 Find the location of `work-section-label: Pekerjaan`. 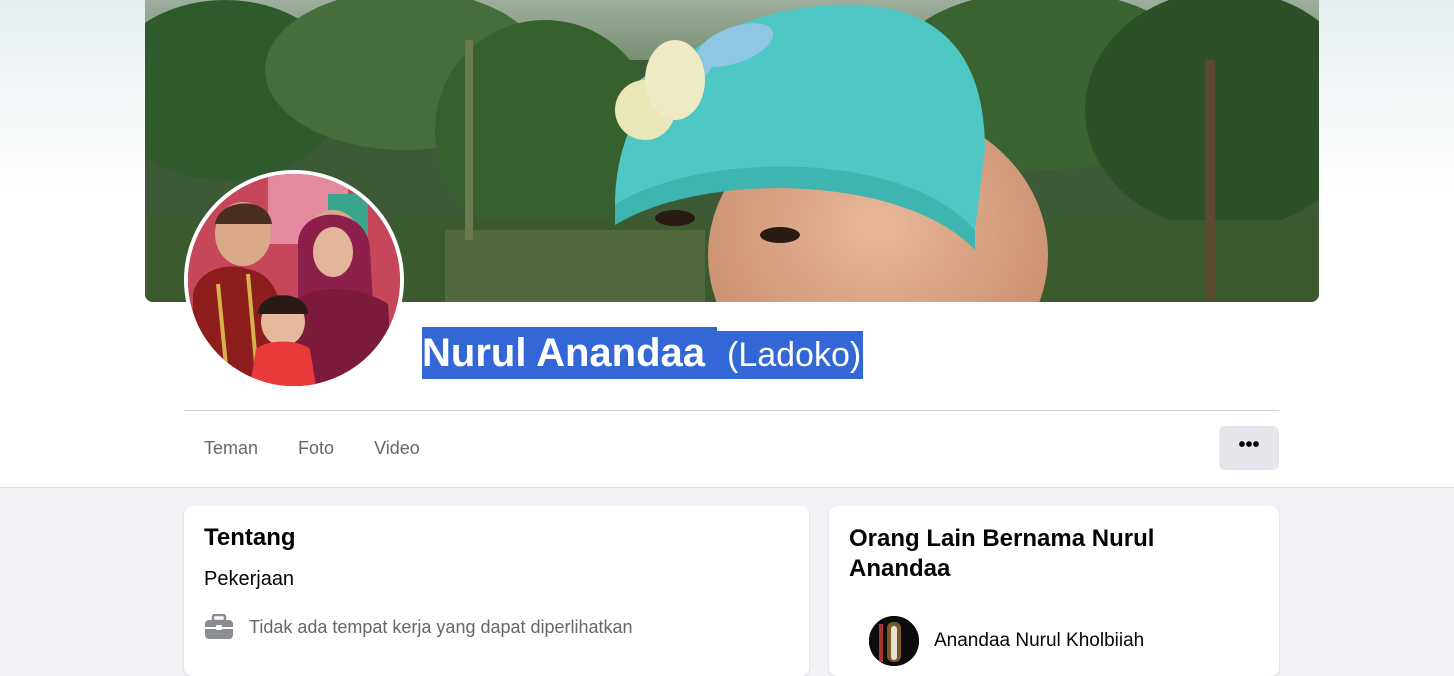

work-section-label: Pekerjaan is located at coordinates (249, 579).